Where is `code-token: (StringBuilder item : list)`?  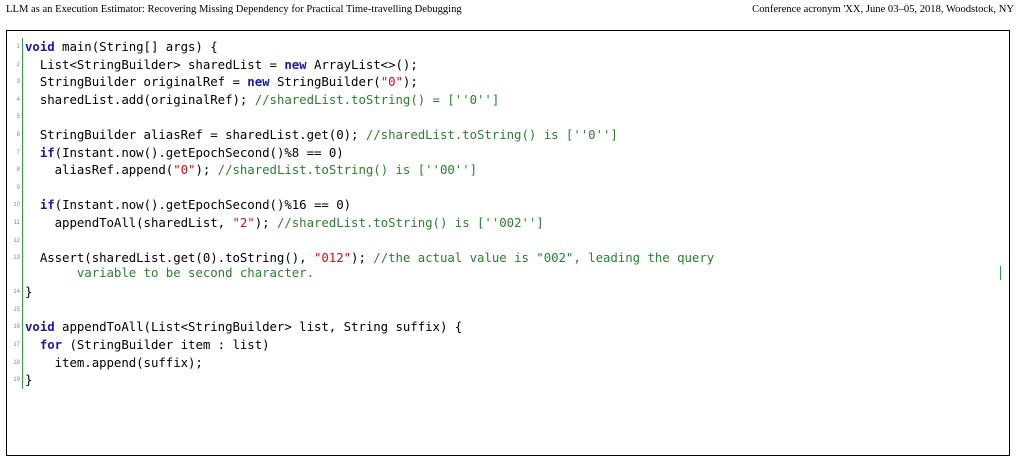 code-token: (StringBuilder item : list) is located at coordinates (166, 344).